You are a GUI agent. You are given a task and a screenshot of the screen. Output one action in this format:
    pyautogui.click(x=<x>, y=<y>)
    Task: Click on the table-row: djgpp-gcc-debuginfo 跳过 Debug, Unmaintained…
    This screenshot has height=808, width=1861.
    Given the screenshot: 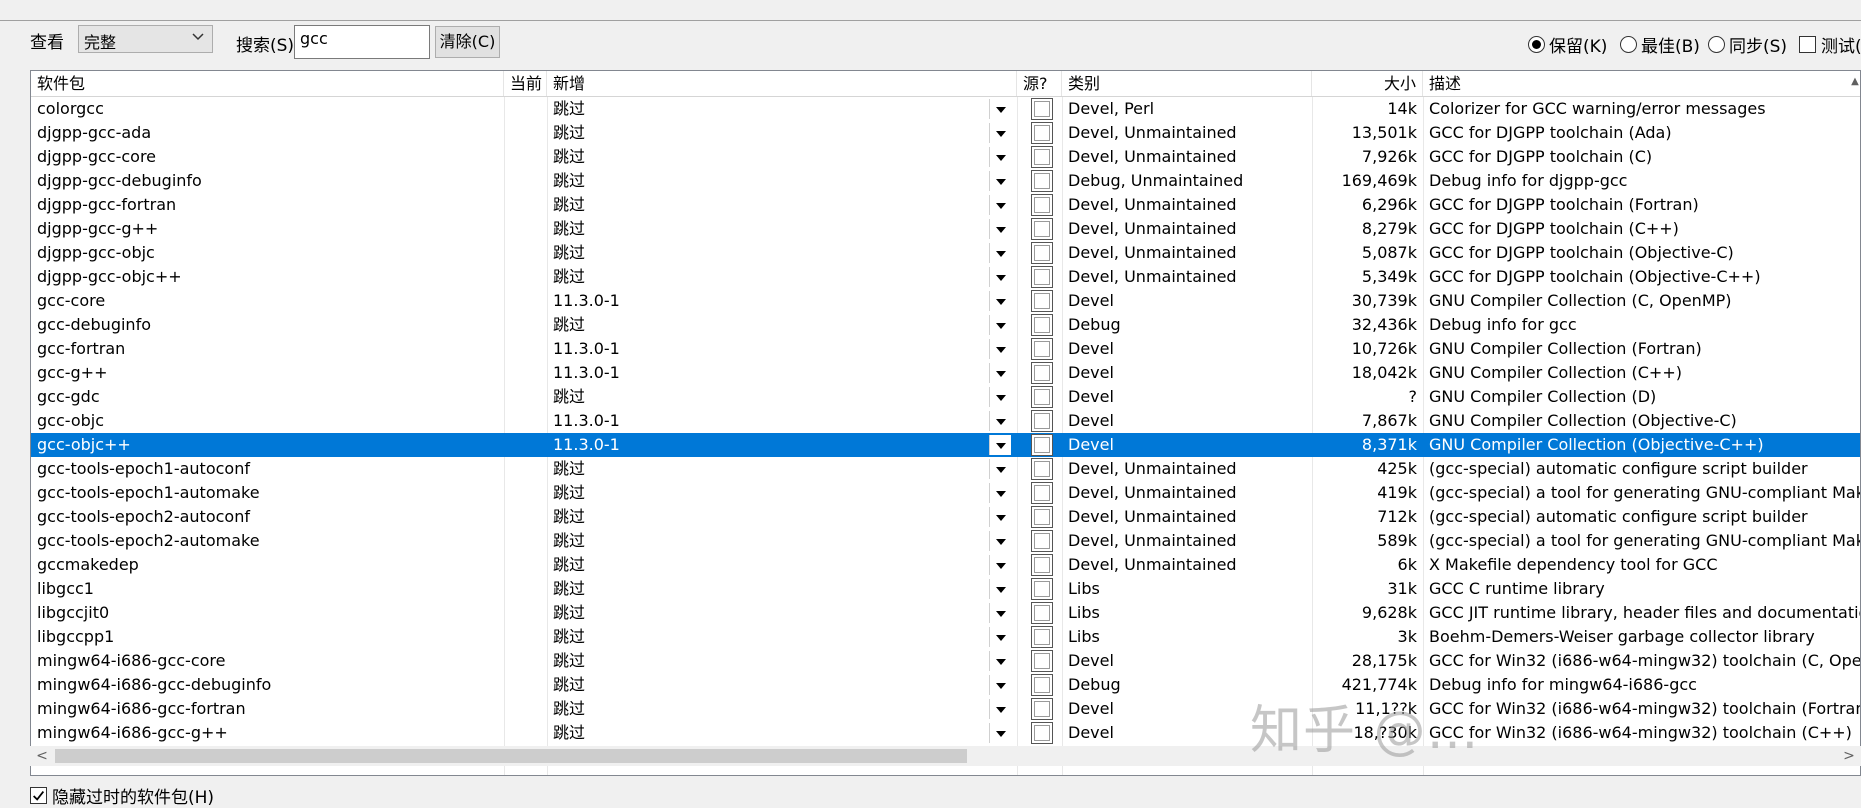 What is the action you would take?
    pyautogui.click(x=945, y=181)
    